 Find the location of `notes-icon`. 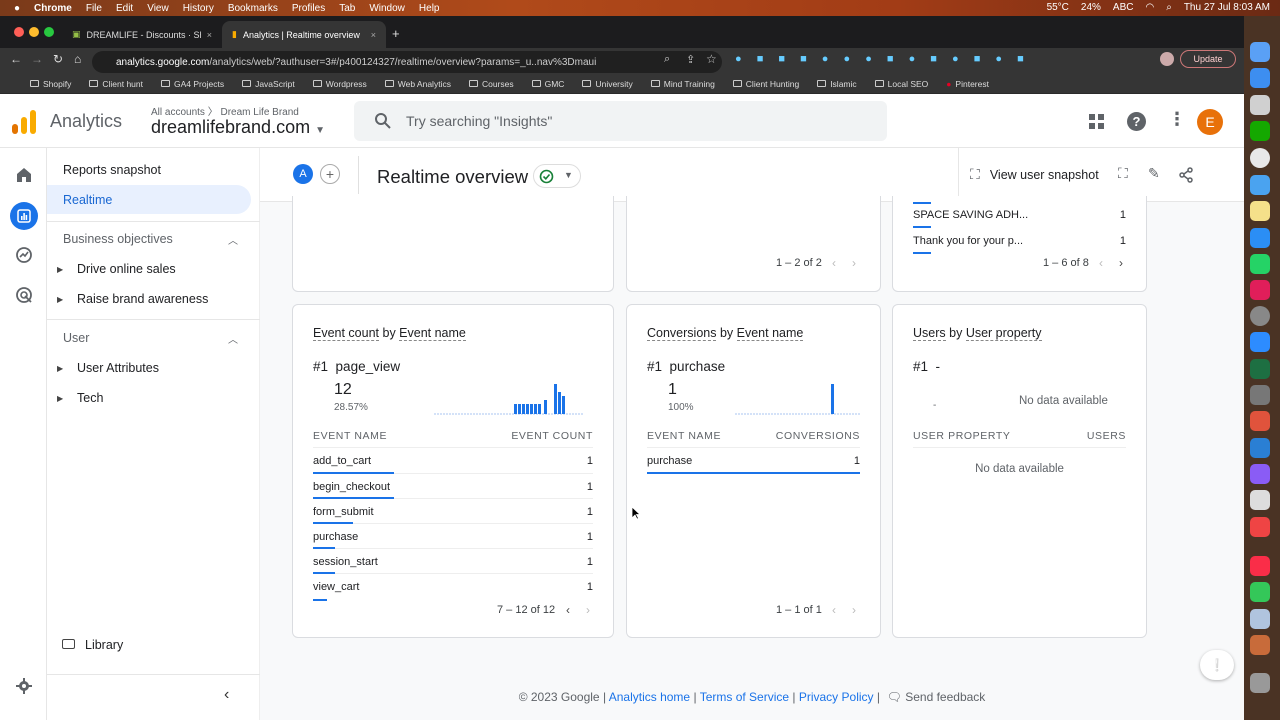

notes-icon is located at coordinates (1260, 211).